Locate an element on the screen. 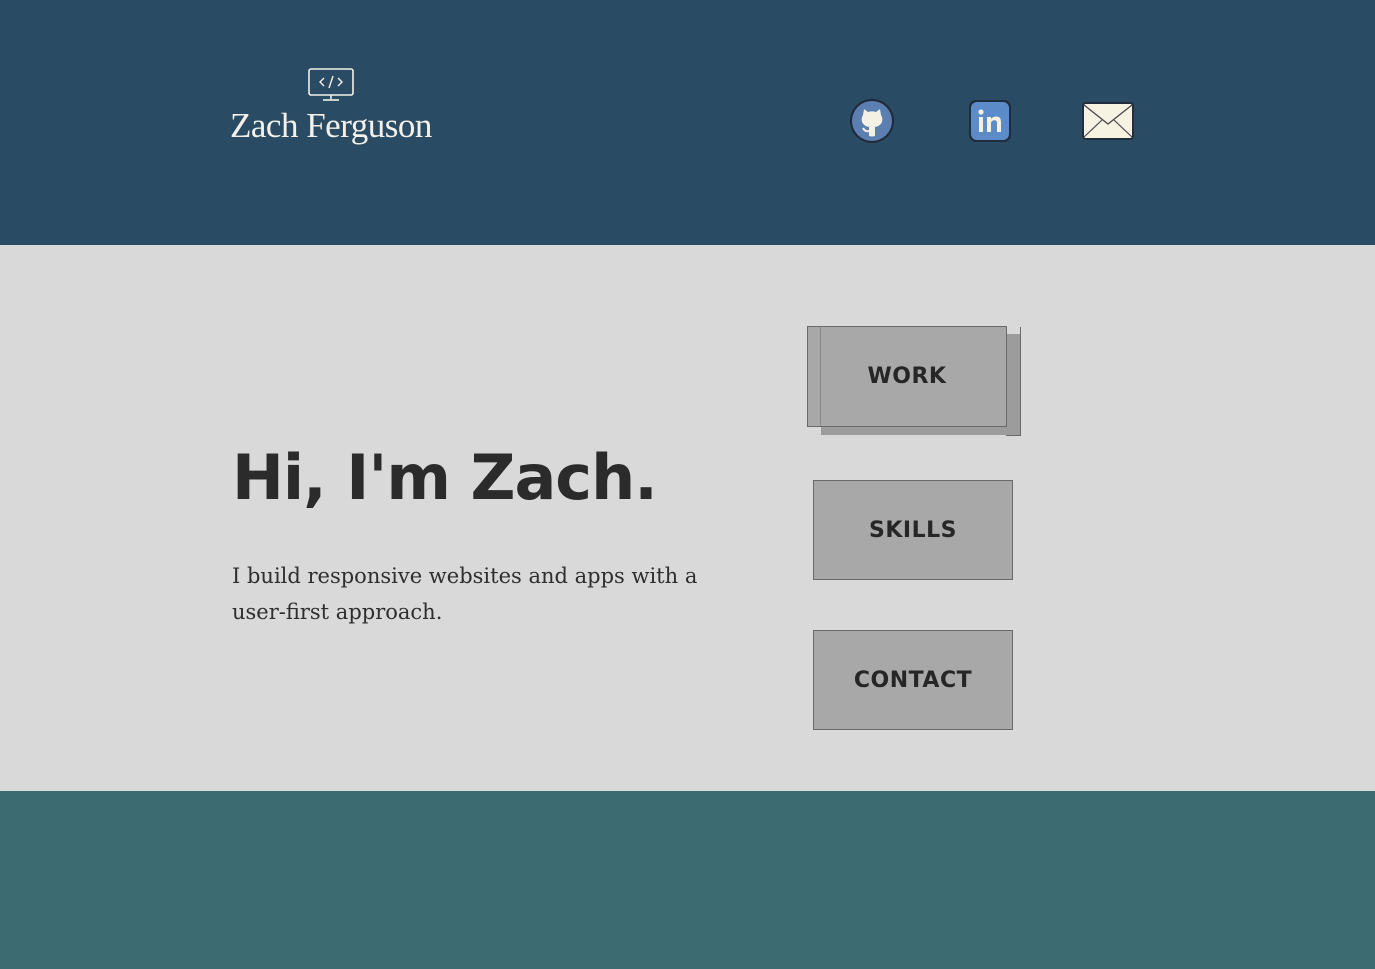  logo-text: Zach Ferguson is located at coordinates (331, 125).